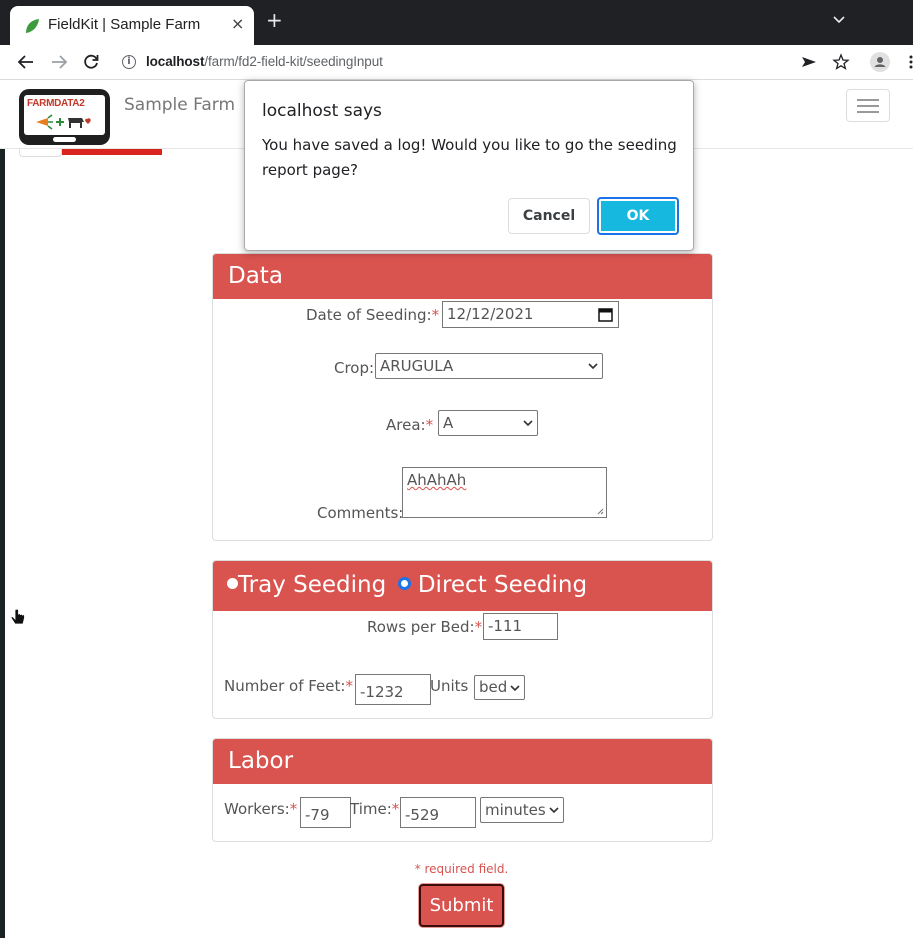 The image size is (913, 938). What do you see at coordinates (490, 314) in the screenshot?
I see `date-value: 12/12/2021` at bounding box center [490, 314].